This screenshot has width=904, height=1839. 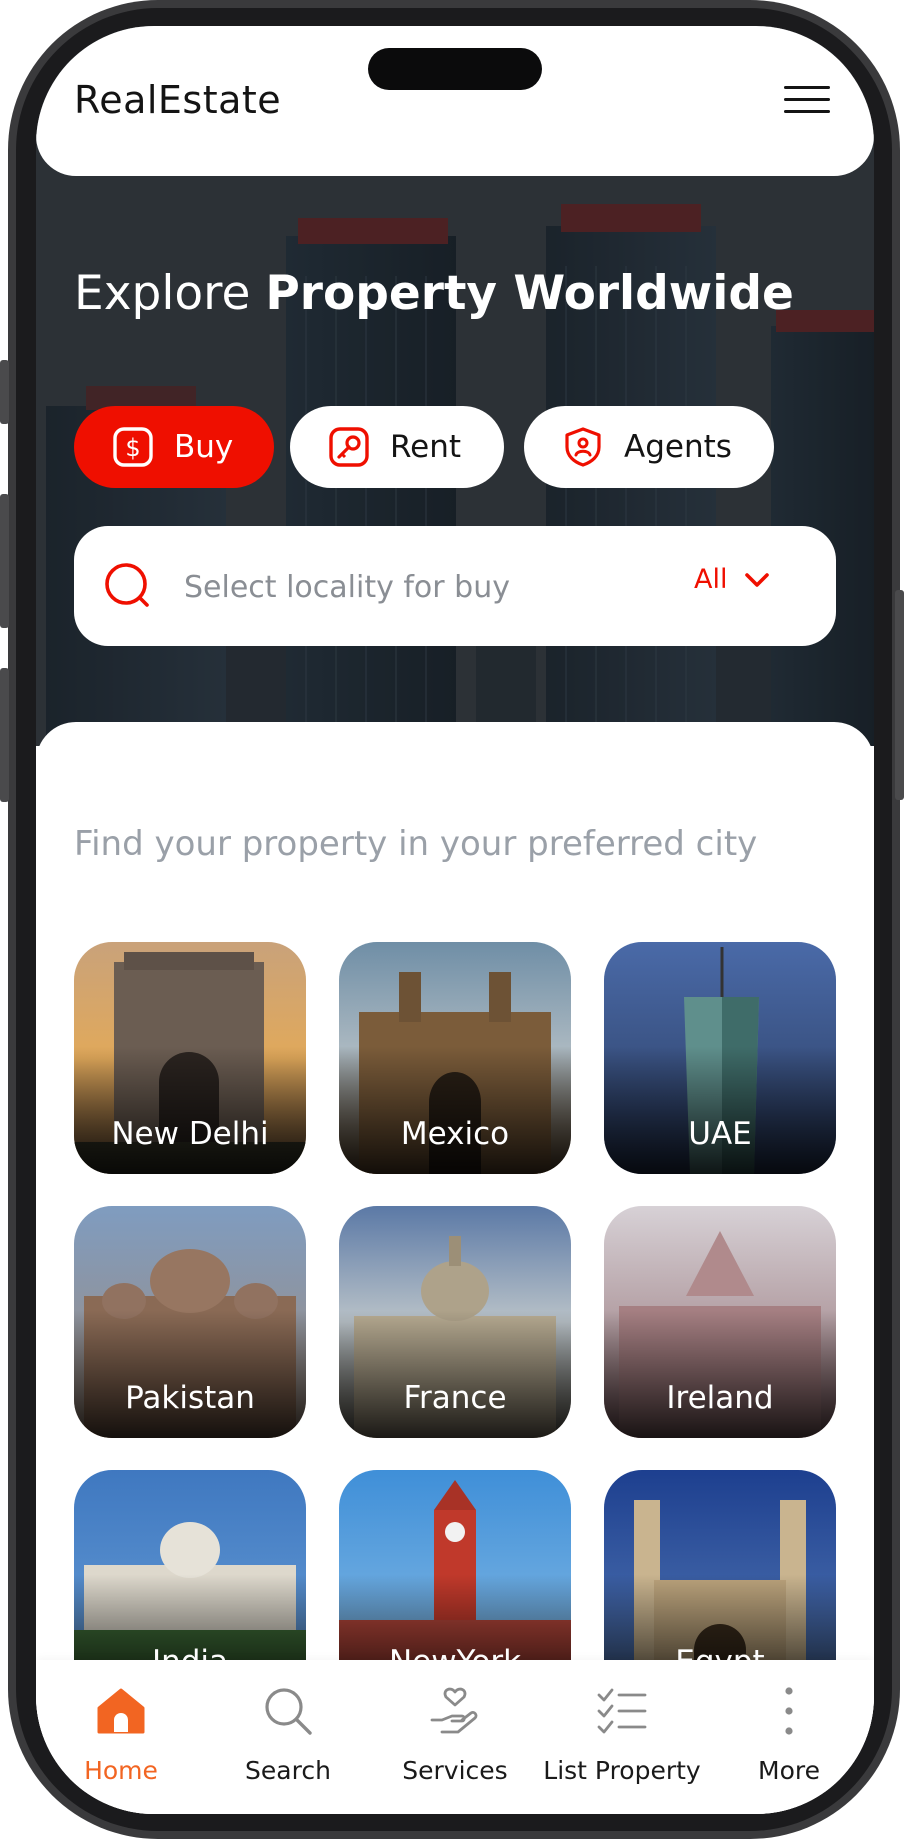 I want to click on city-card-france: France, so click(x=455, y=1322).